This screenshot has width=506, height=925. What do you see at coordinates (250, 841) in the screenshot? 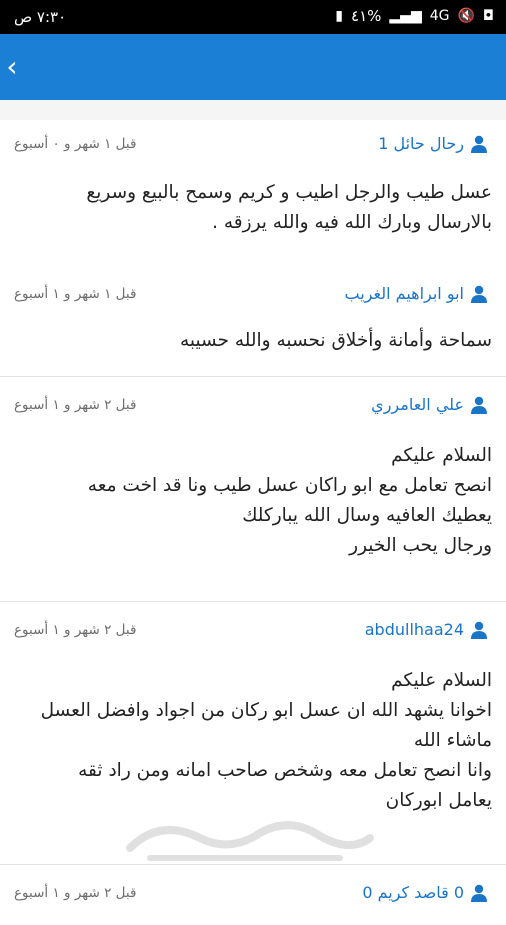
I see `haraj-watermark-logo` at bounding box center [250, 841].